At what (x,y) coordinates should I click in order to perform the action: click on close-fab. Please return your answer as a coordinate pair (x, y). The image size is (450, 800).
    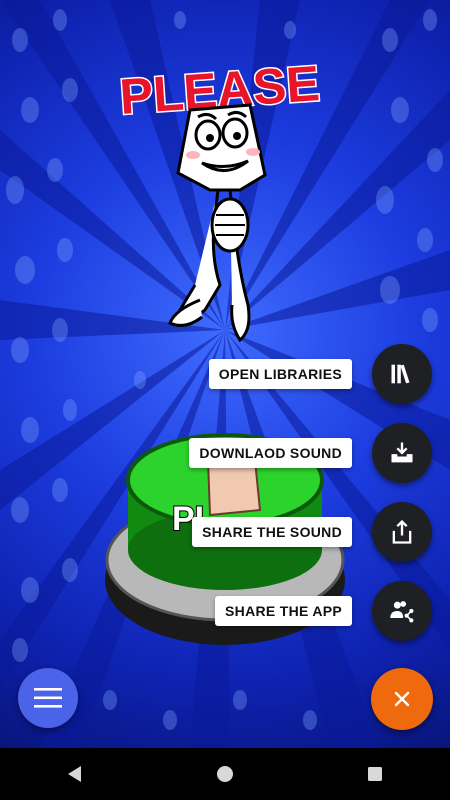
    Looking at the image, I should click on (402, 699).